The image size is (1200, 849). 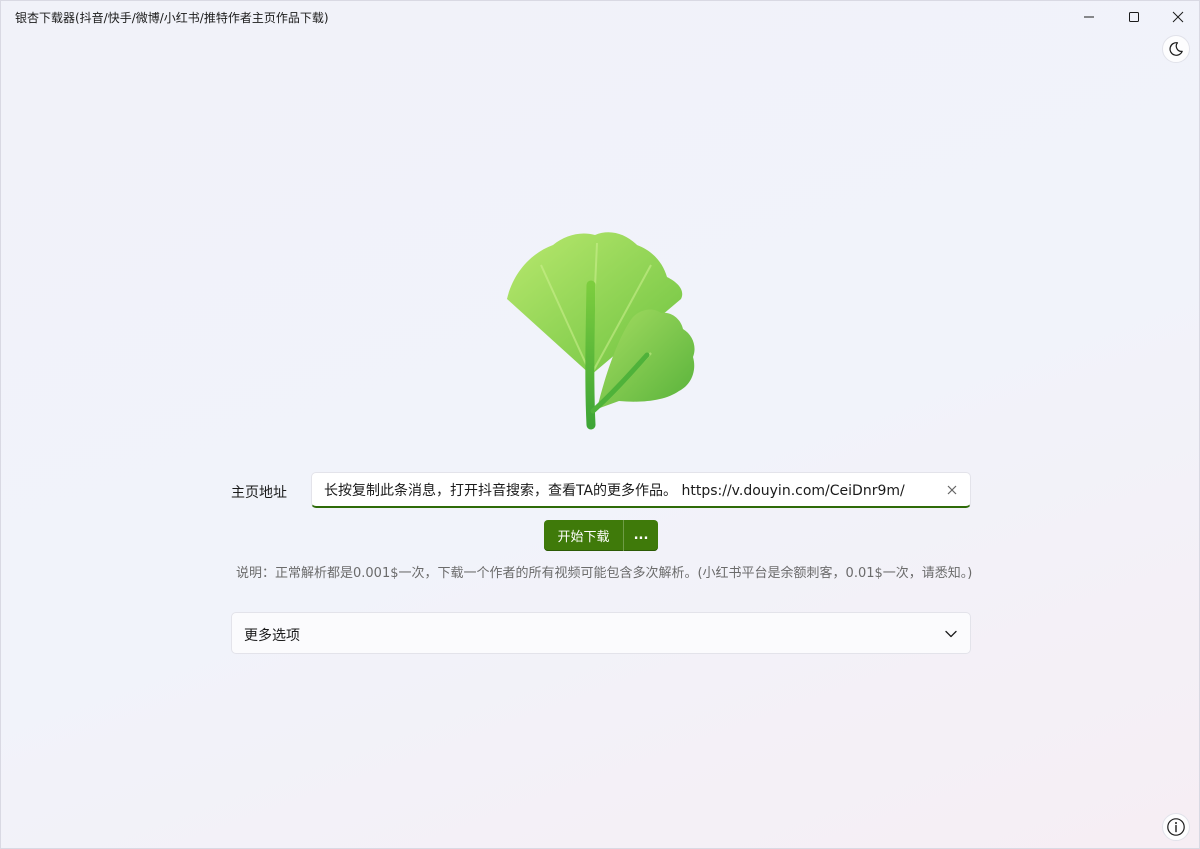 I want to click on more-options-expander: 更多选项, so click(x=601, y=633).